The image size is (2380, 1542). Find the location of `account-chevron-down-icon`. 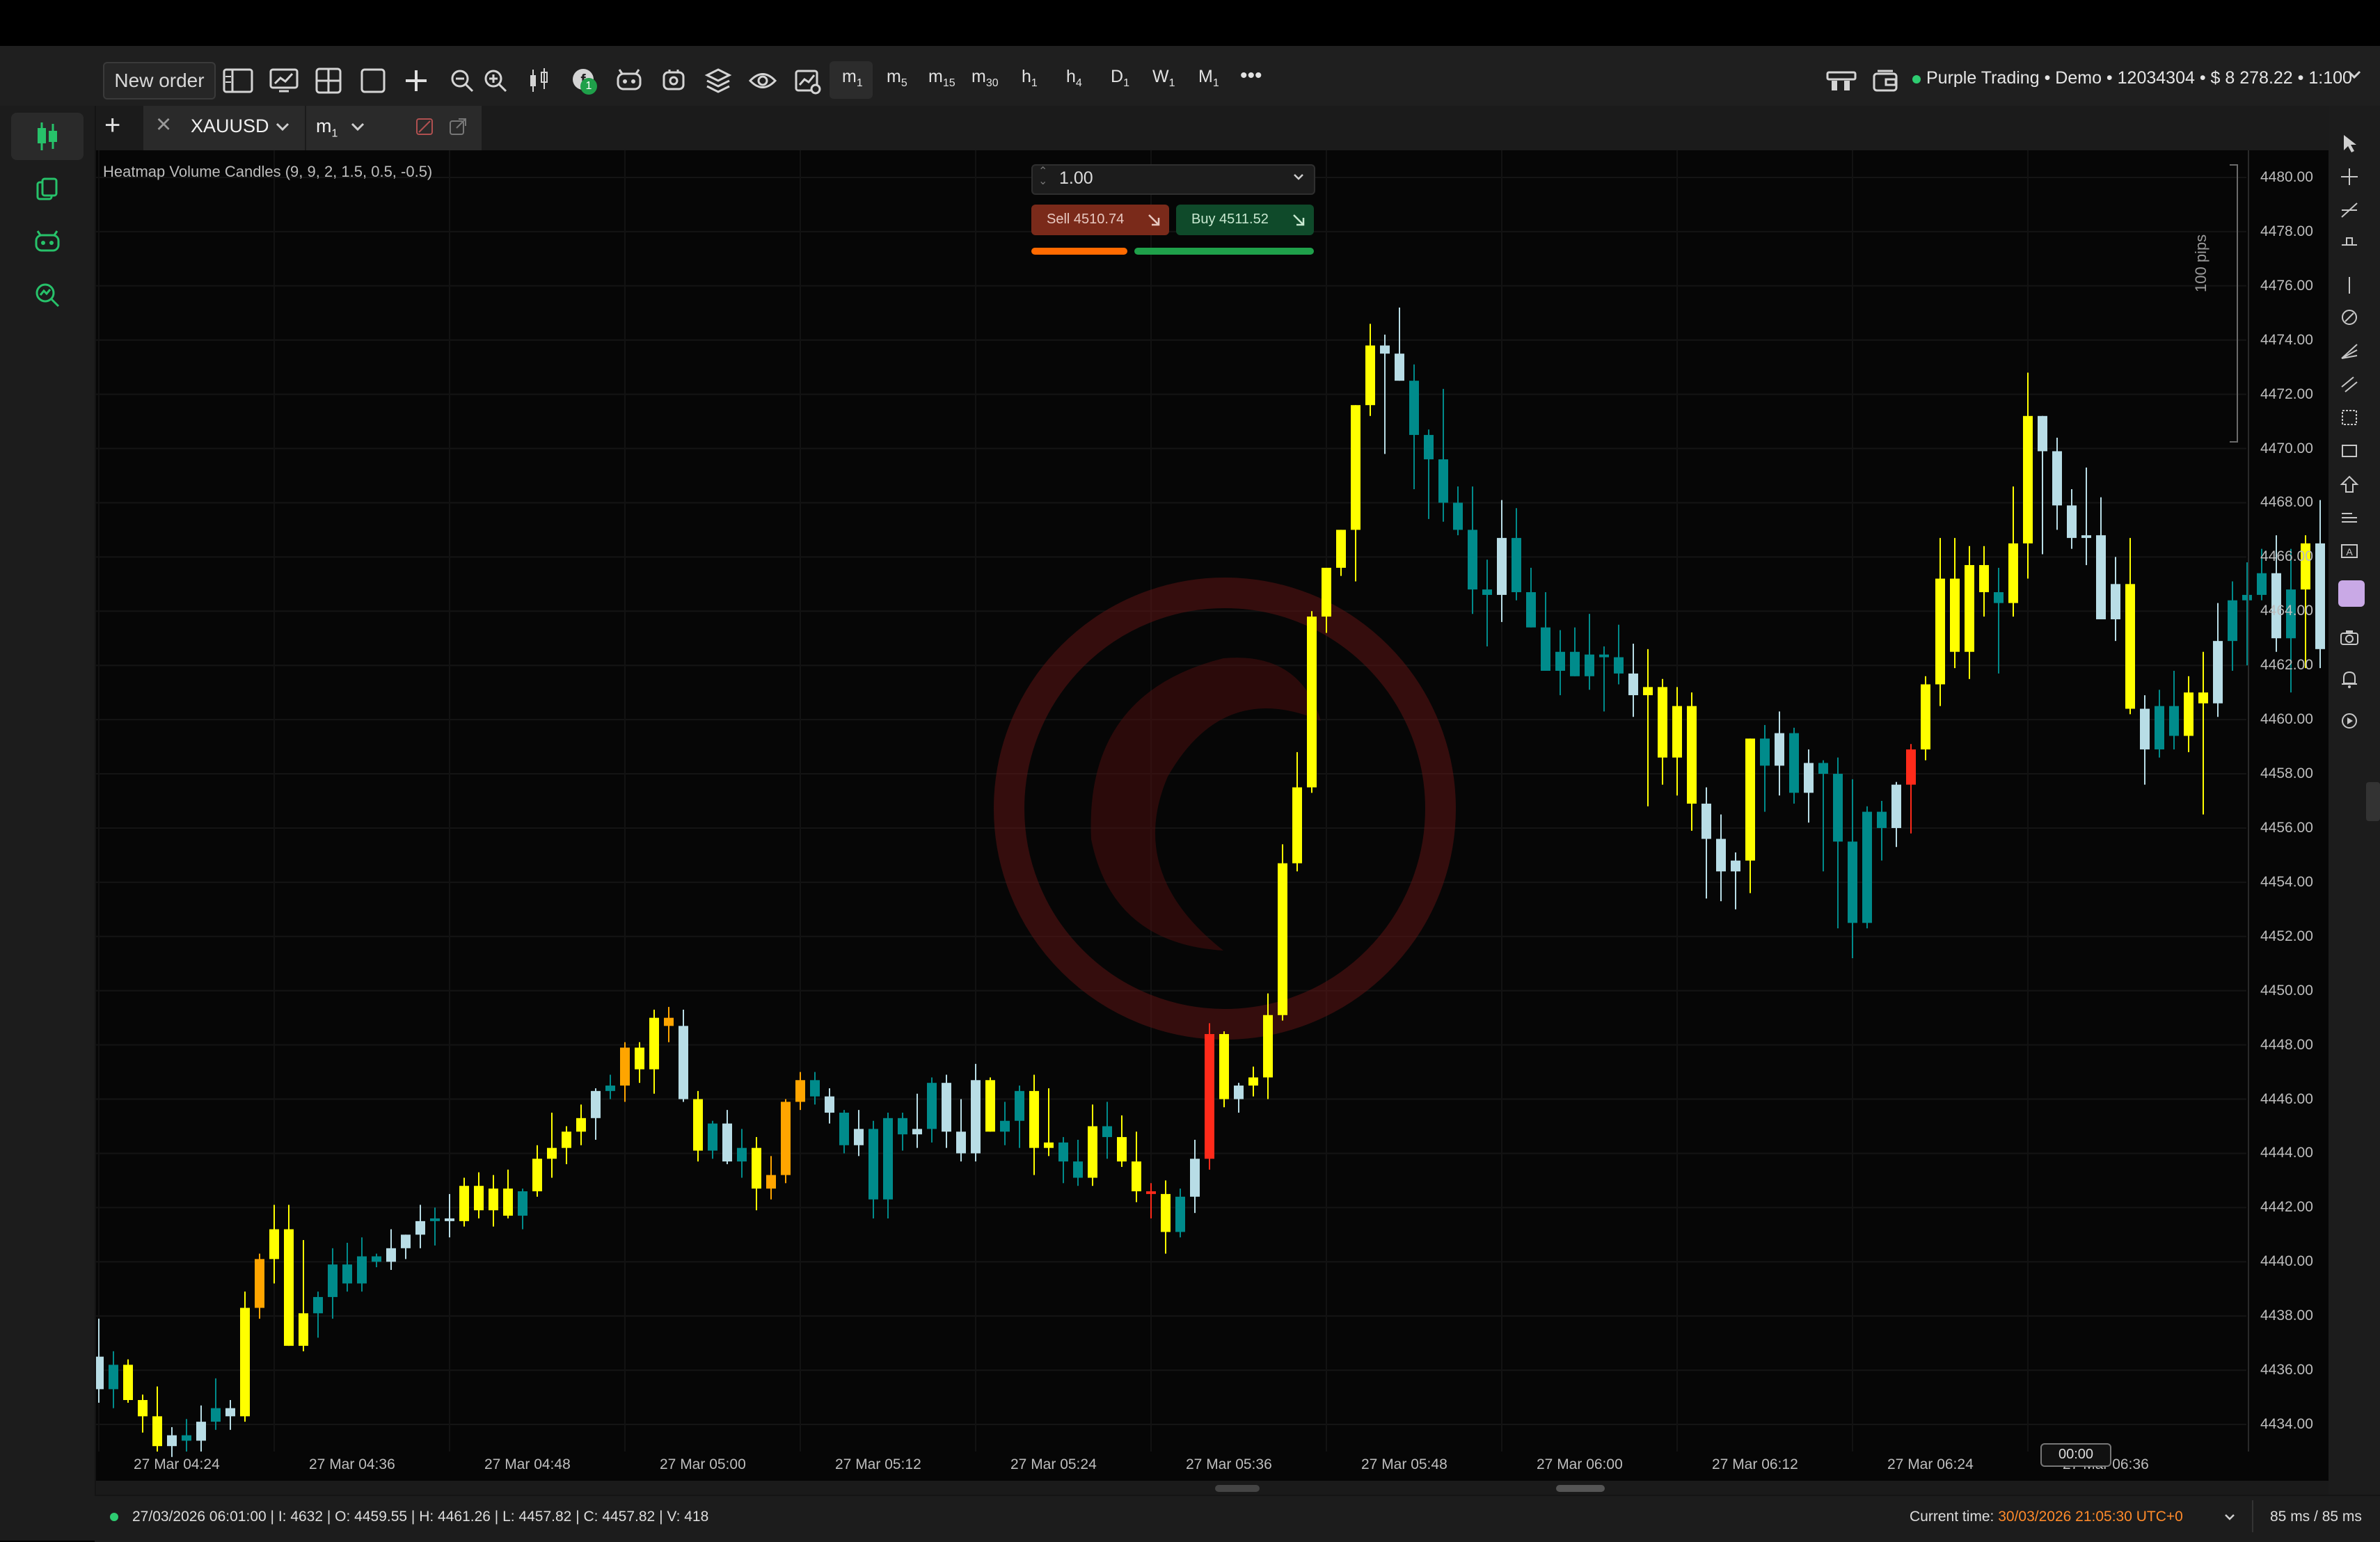

account-chevron-down-icon is located at coordinates (2354, 76).